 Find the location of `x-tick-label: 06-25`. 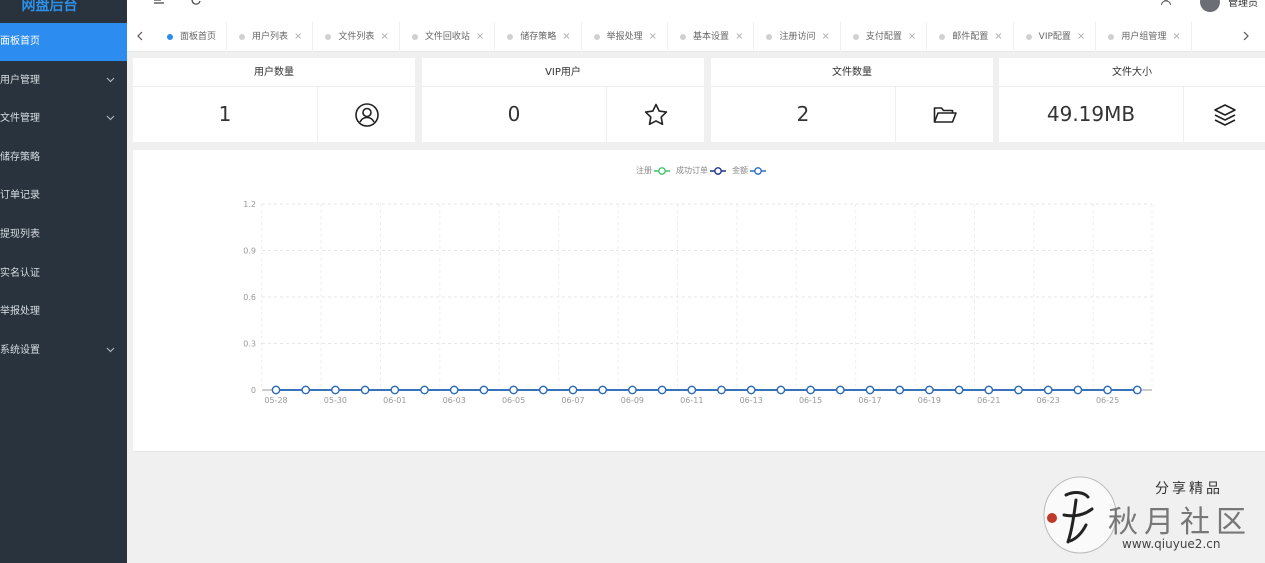

x-tick-label: 06-25 is located at coordinates (1107, 400).